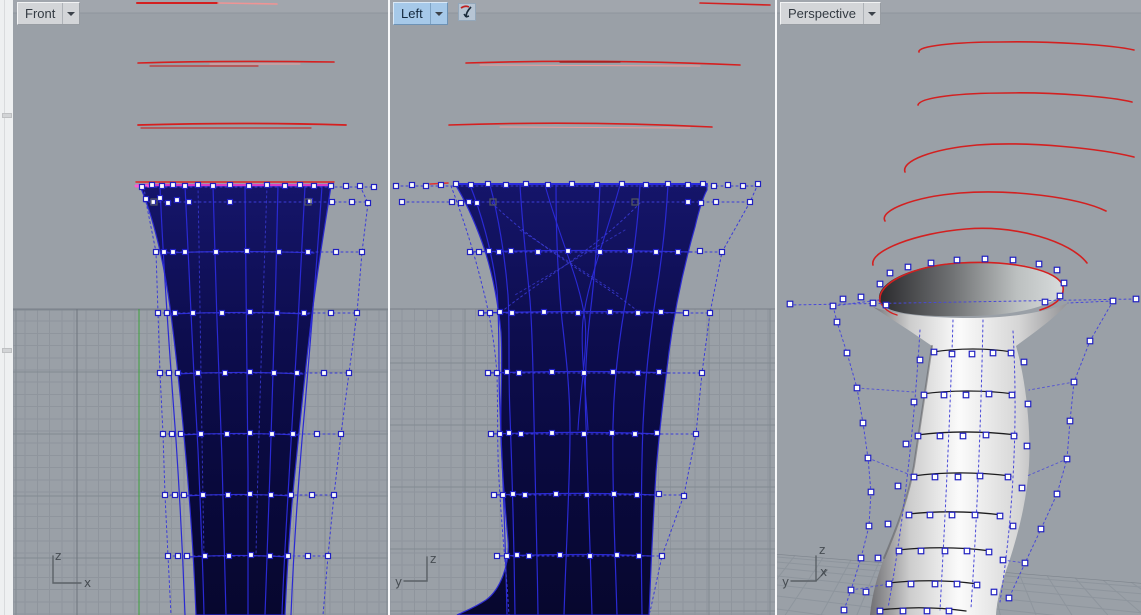  I want to click on viewport-title-label: Perspective, so click(822, 13).